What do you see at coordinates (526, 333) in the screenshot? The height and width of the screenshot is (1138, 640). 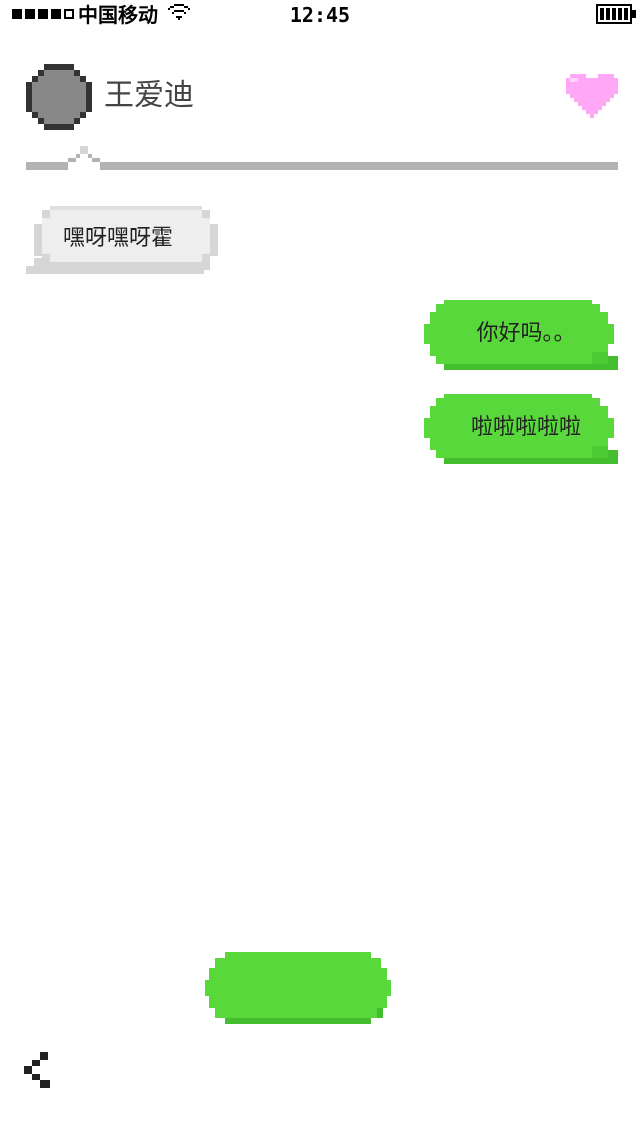 I see `message-text: 你好吗。。` at bounding box center [526, 333].